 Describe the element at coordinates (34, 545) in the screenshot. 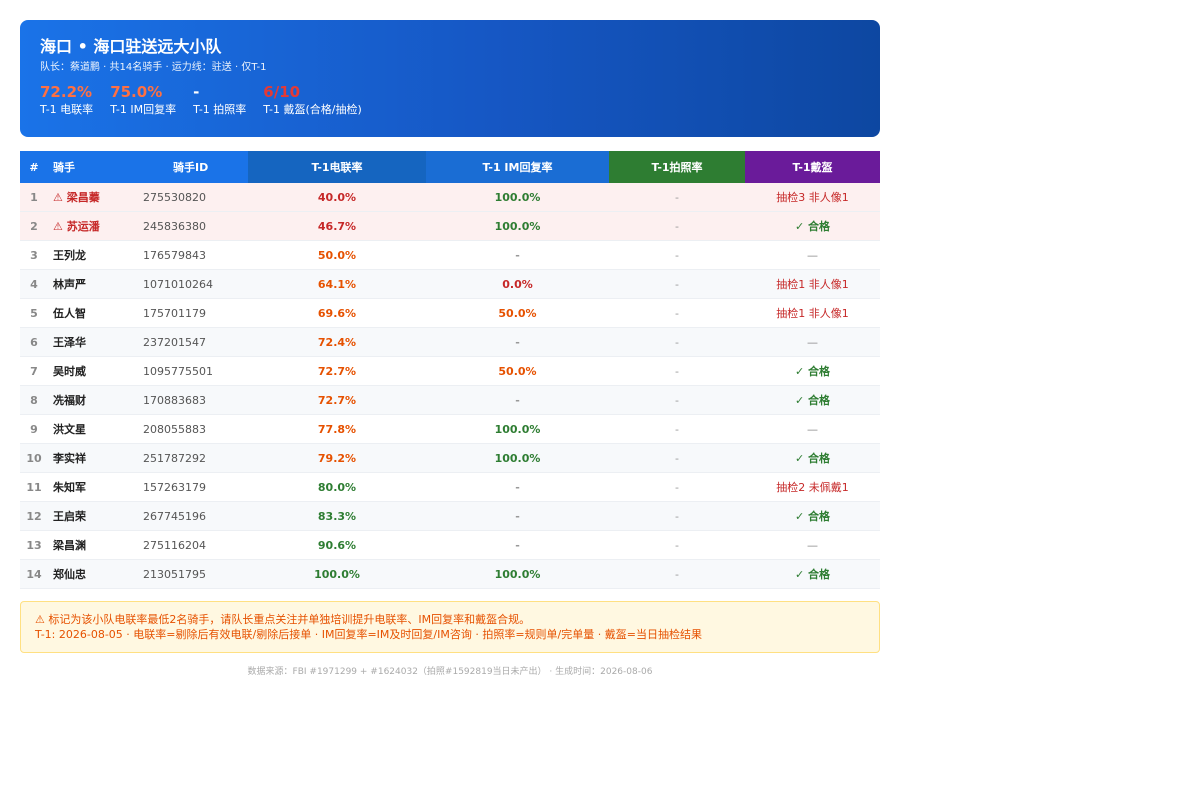

I see `row-number: 13` at that location.